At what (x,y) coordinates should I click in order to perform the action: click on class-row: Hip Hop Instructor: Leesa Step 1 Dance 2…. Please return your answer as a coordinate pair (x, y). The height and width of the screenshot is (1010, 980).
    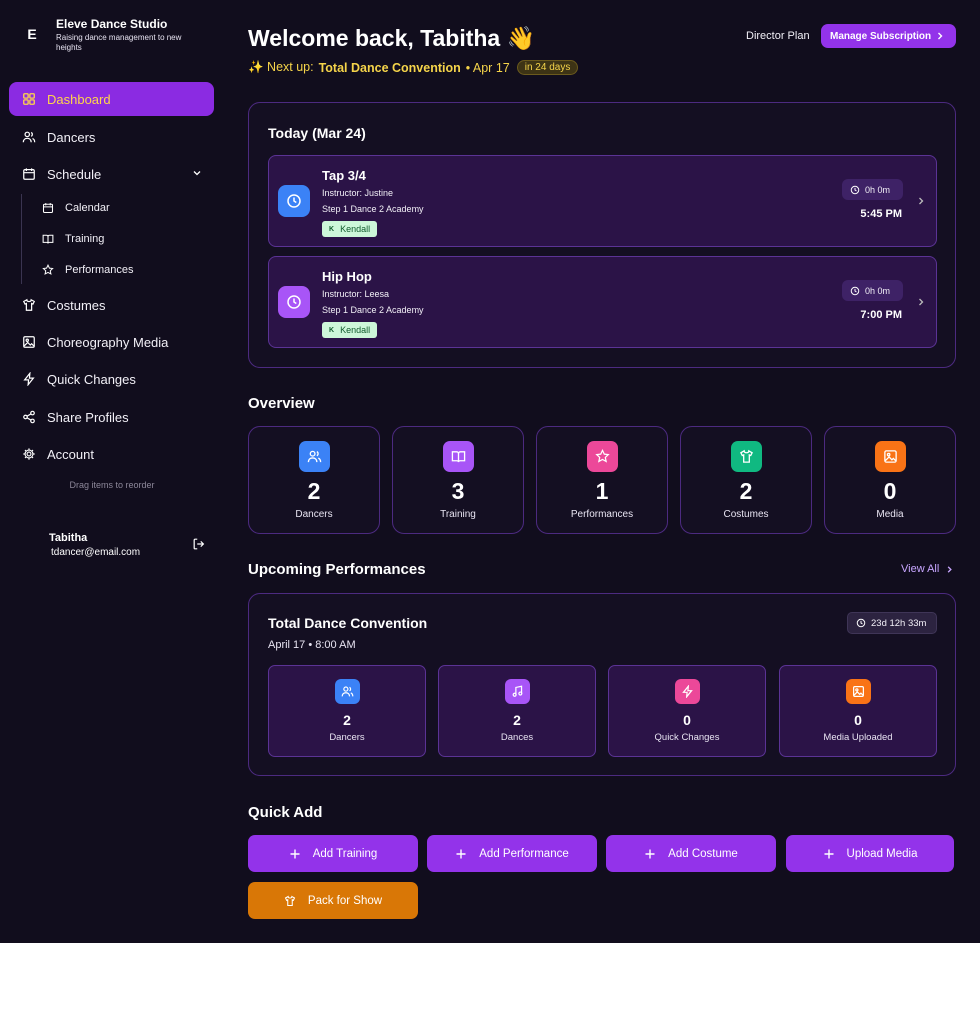
    Looking at the image, I should click on (602, 302).